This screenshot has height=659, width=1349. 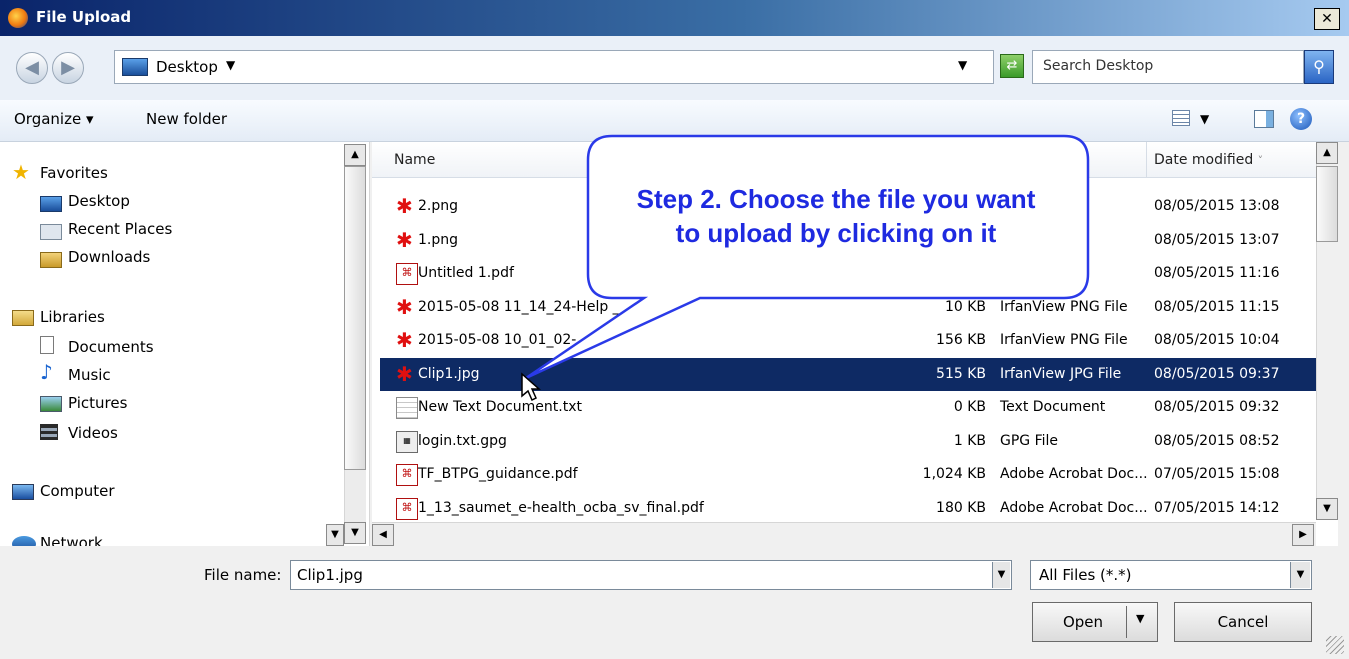 I want to click on chevron-down-icon: ▼, so click(x=230, y=65).